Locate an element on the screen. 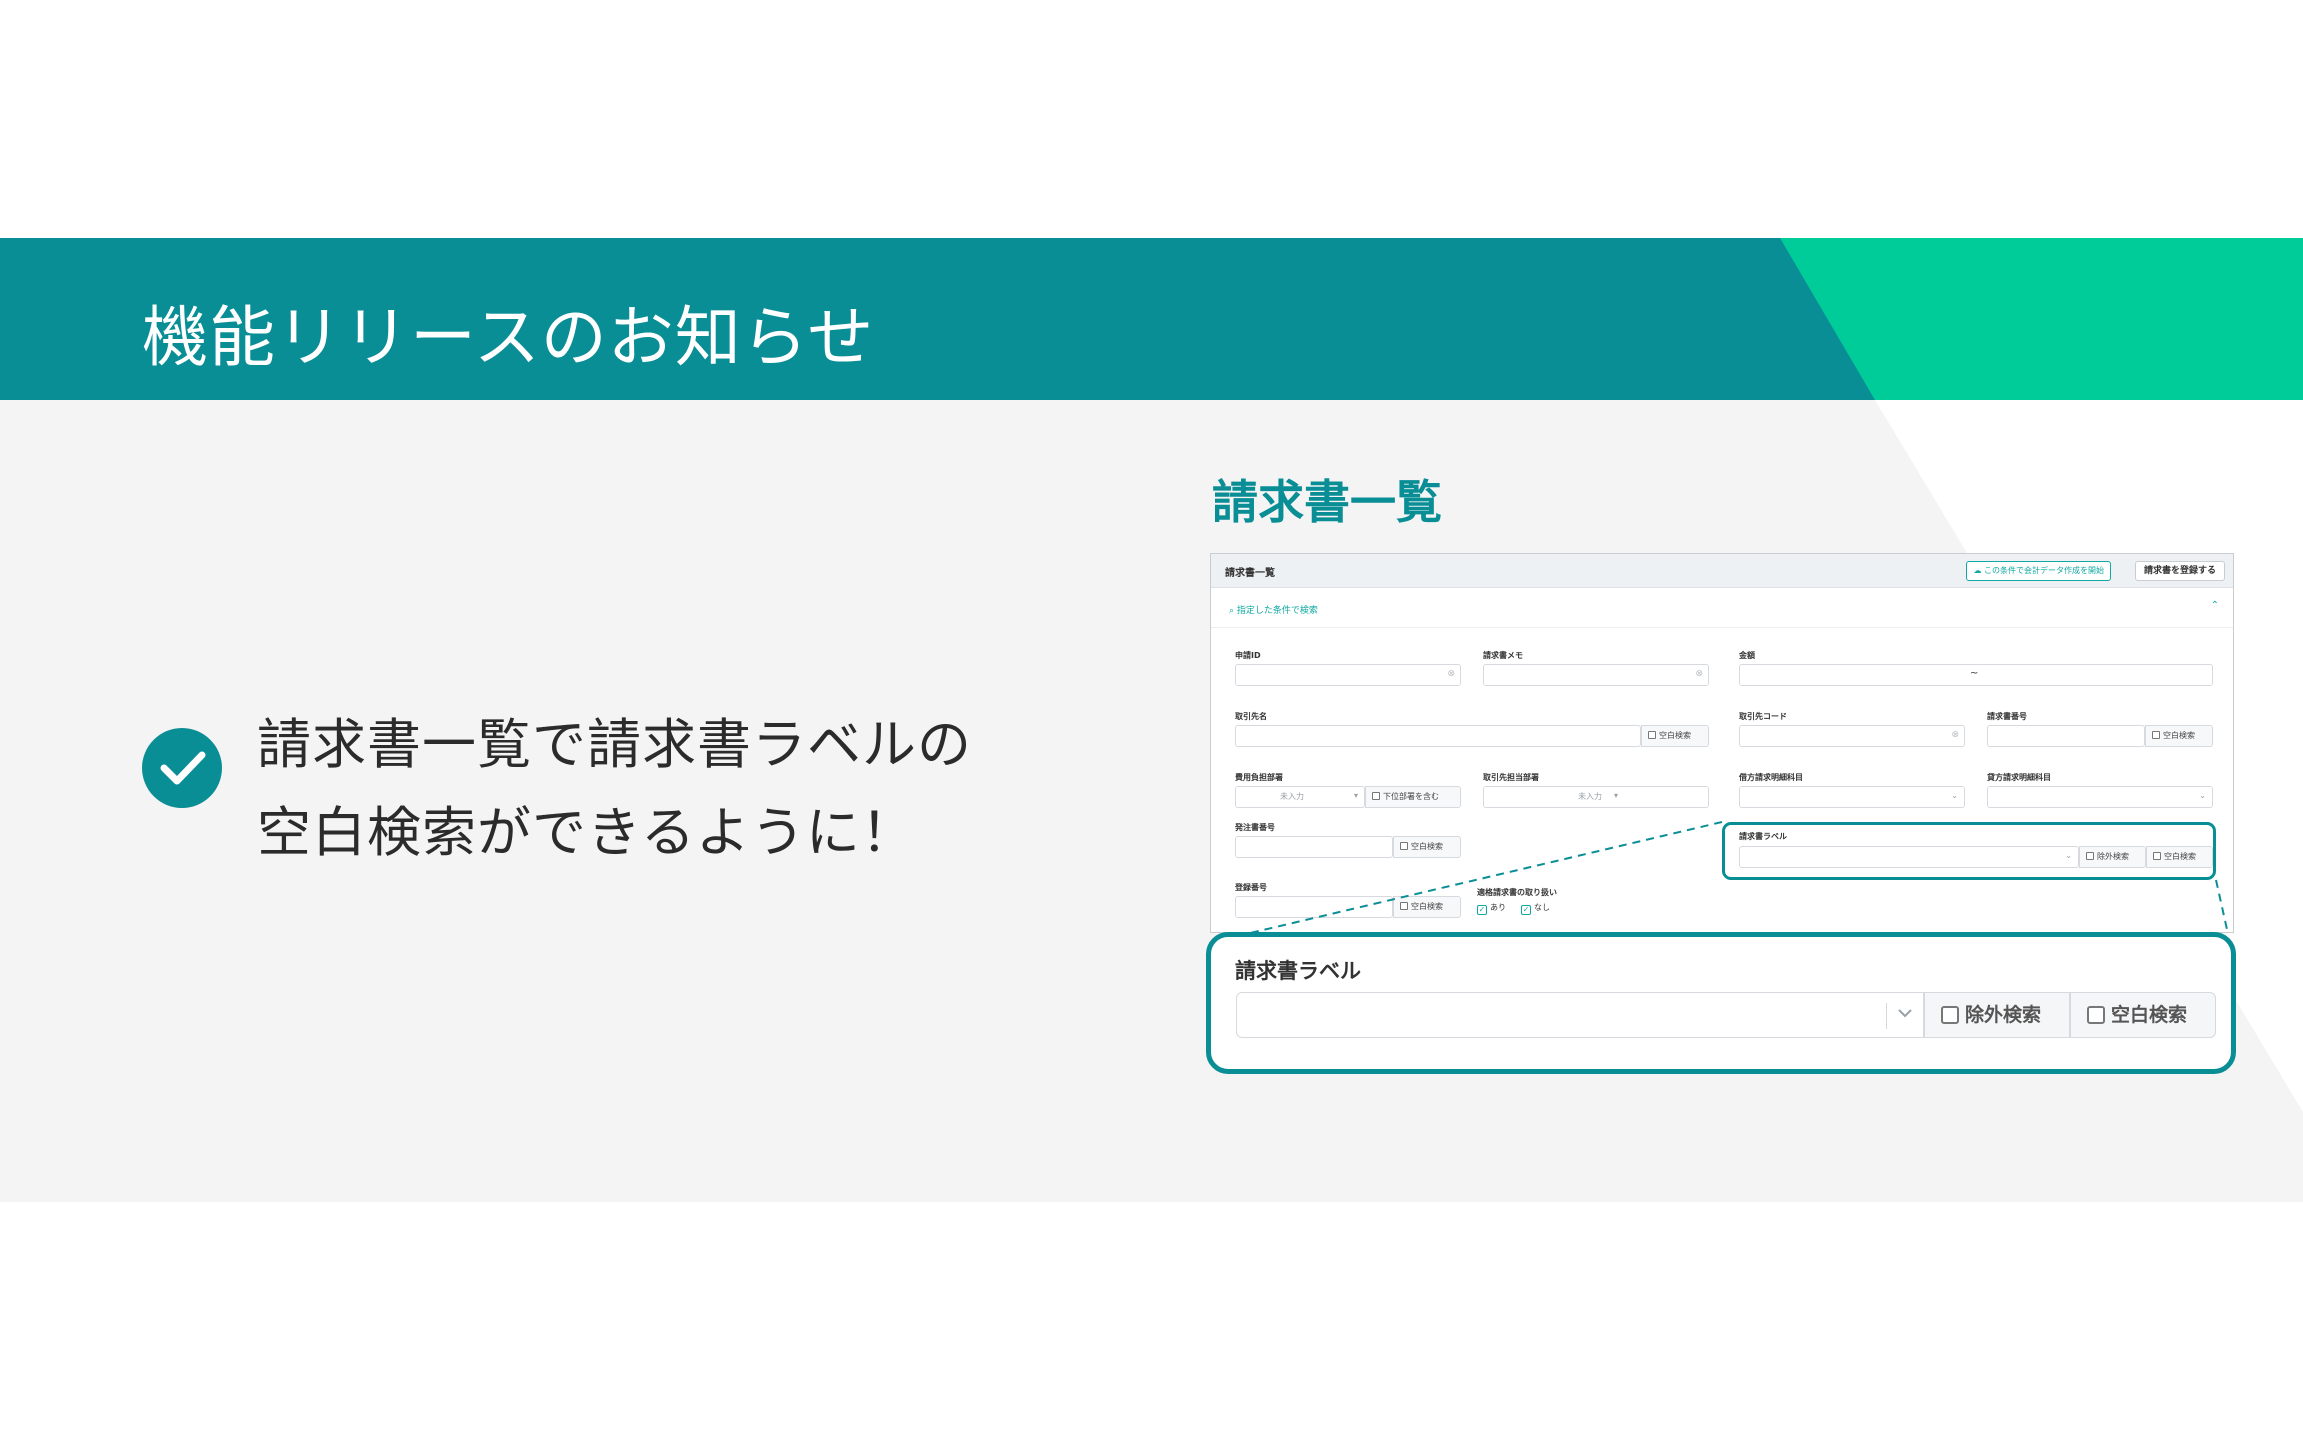 The height and width of the screenshot is (1440, 2303). include-sub-dept-check: 下位部署を含む is located at coordinates (1413, 797).